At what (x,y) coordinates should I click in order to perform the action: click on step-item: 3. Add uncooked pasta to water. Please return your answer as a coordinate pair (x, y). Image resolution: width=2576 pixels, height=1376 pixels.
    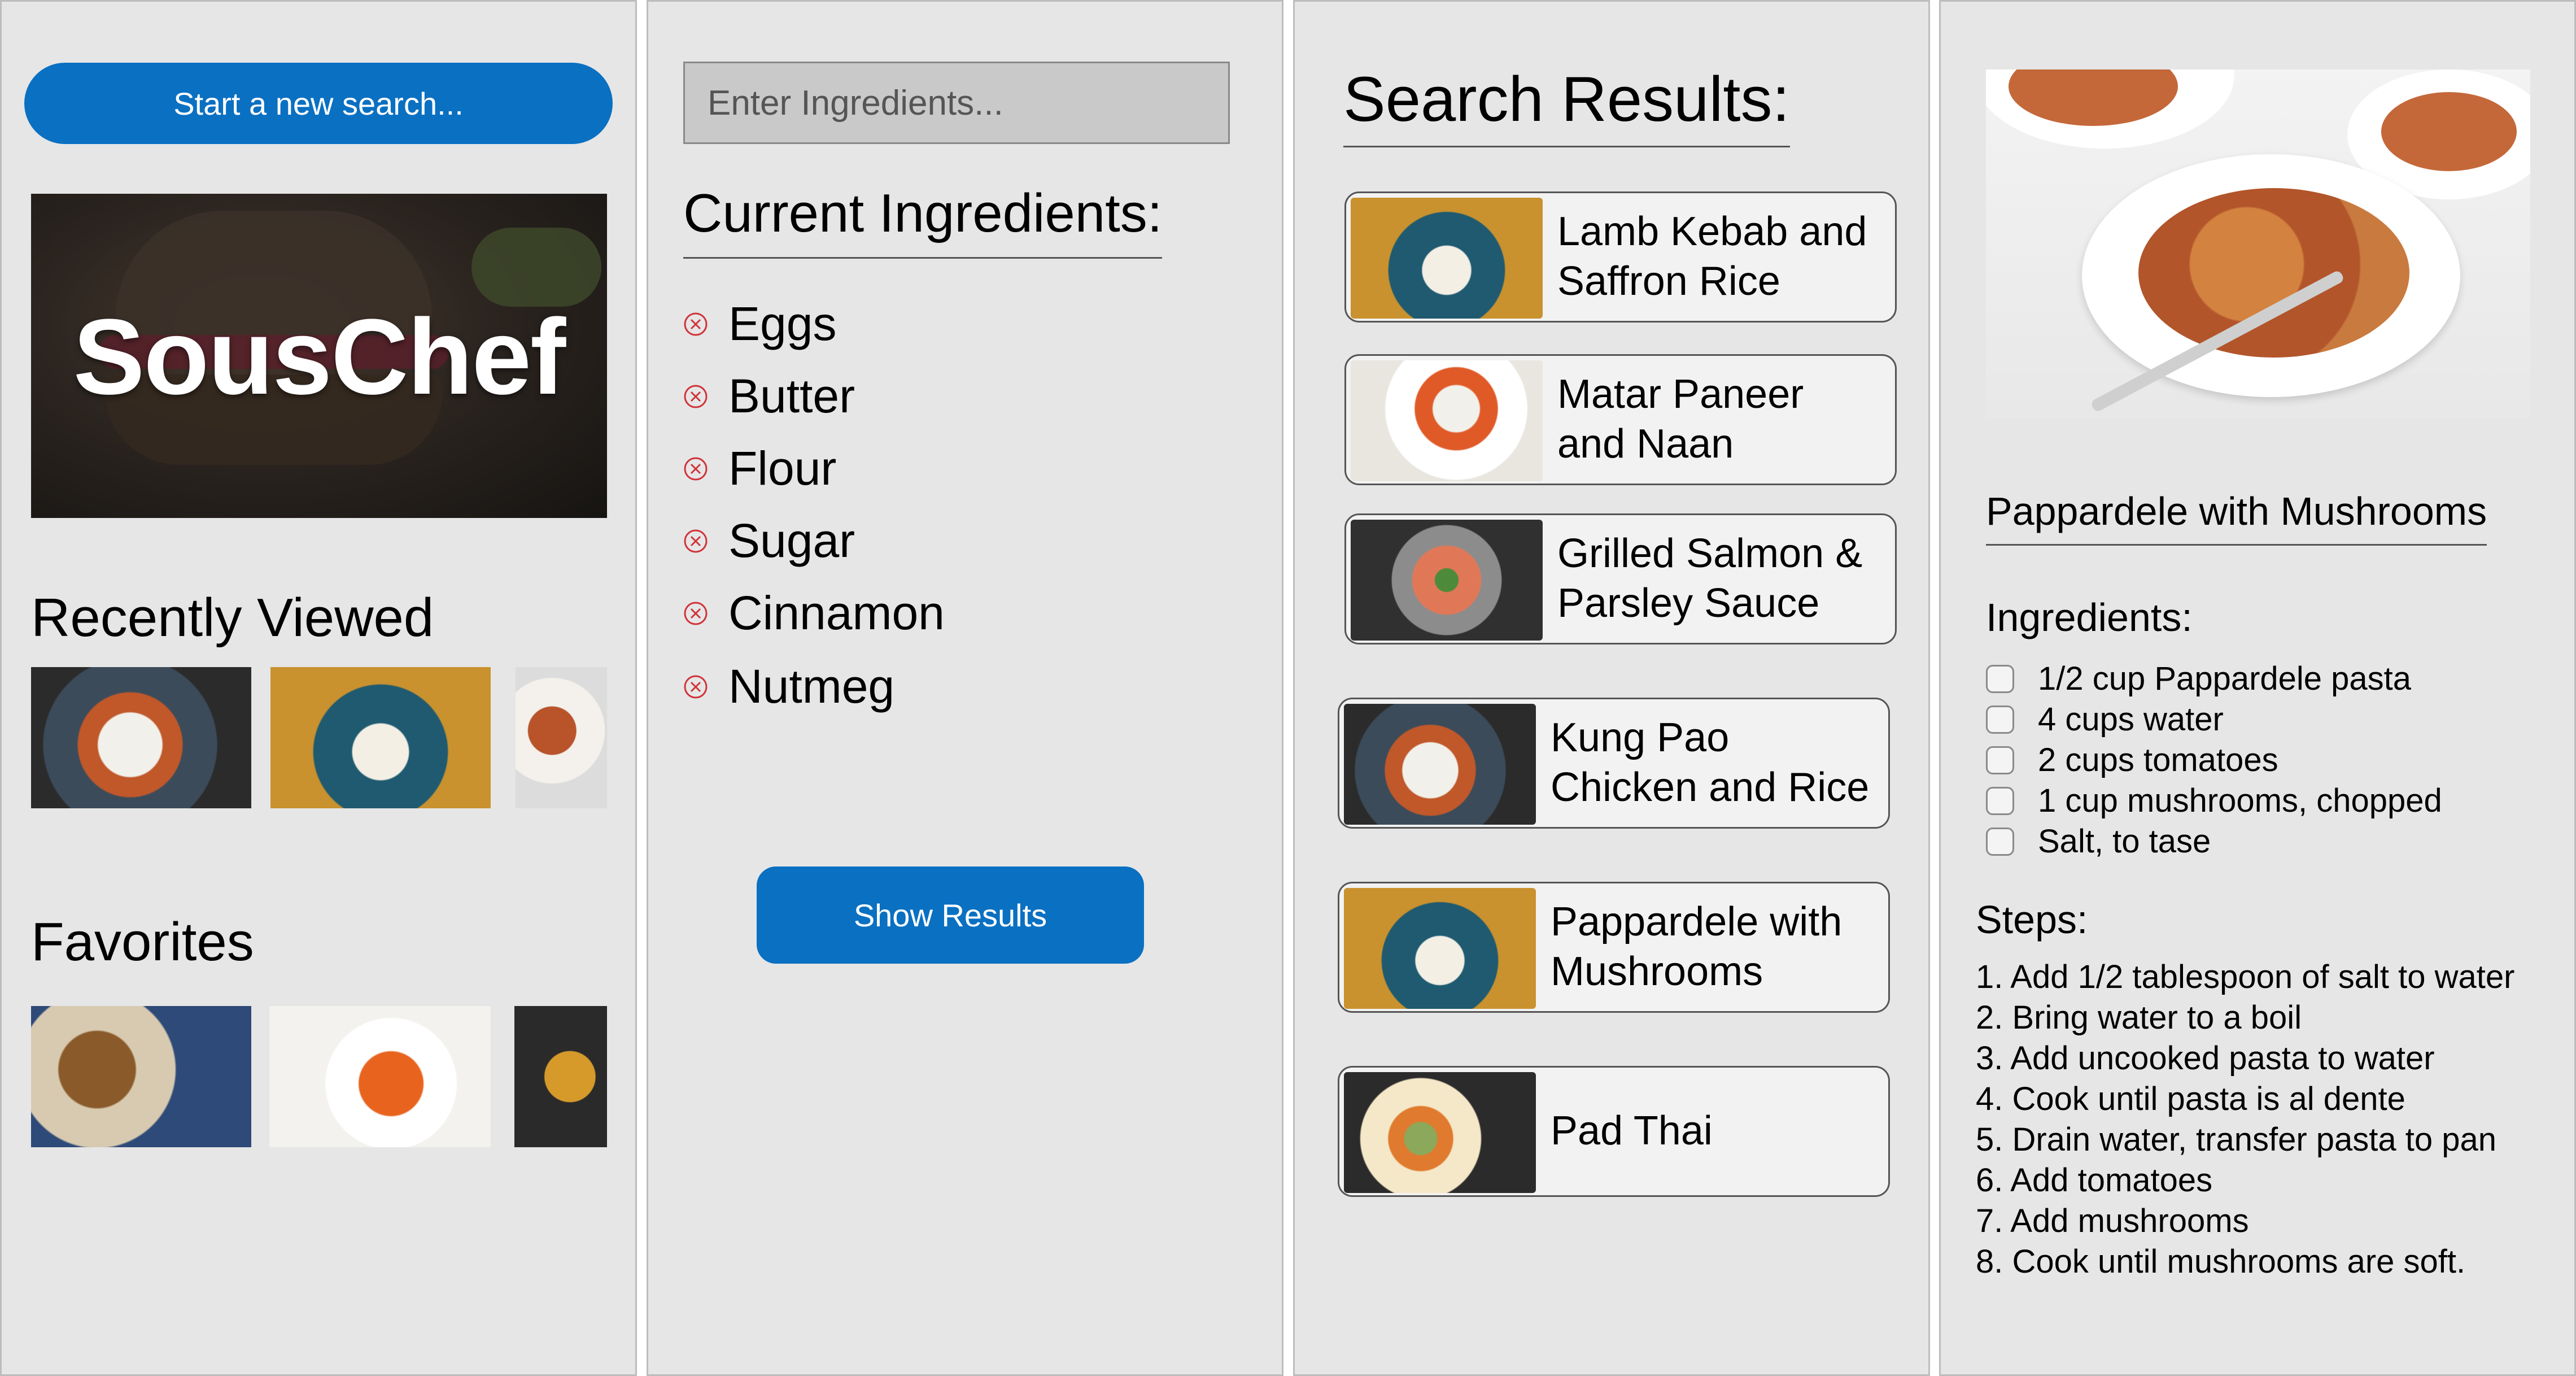
    Looking at the image, I should click on (2205, 1058).